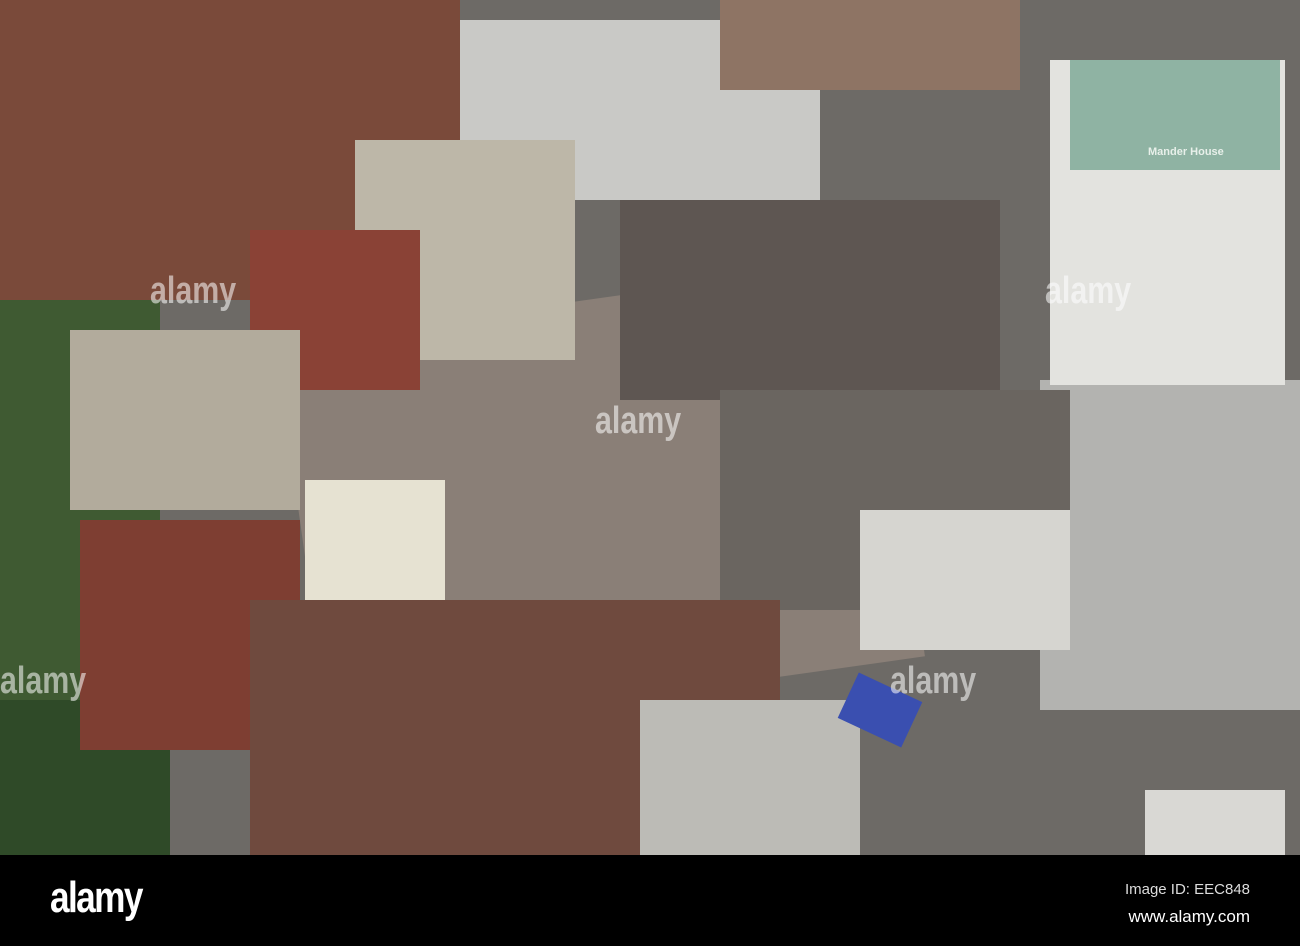  Describe the element at coordinates (1187, 889) in the screenshot. I see `image-id: Image ID: EEC848` at that location.